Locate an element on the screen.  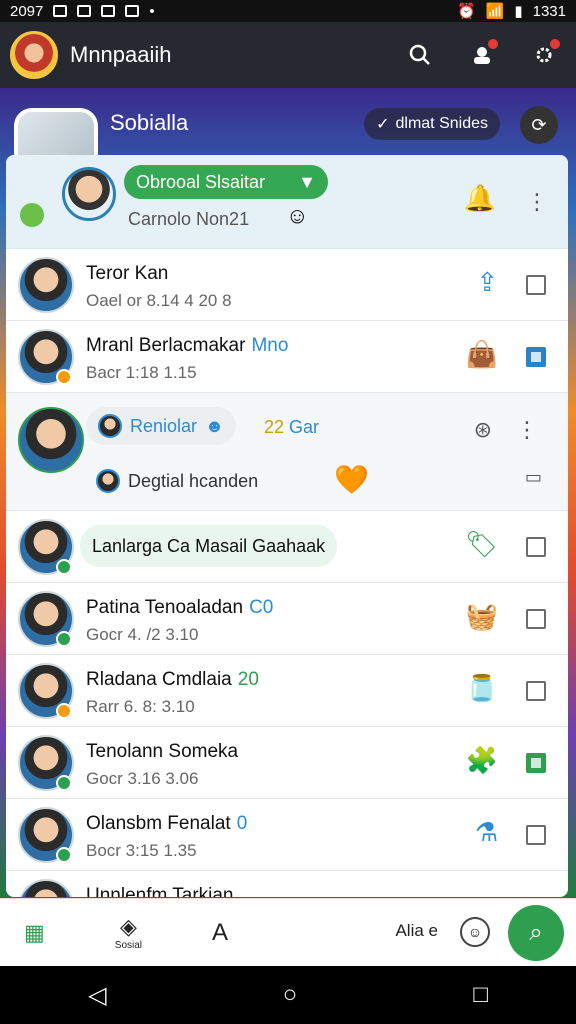
reply-tag: 22 Gar is located at coordinates (291, 427).